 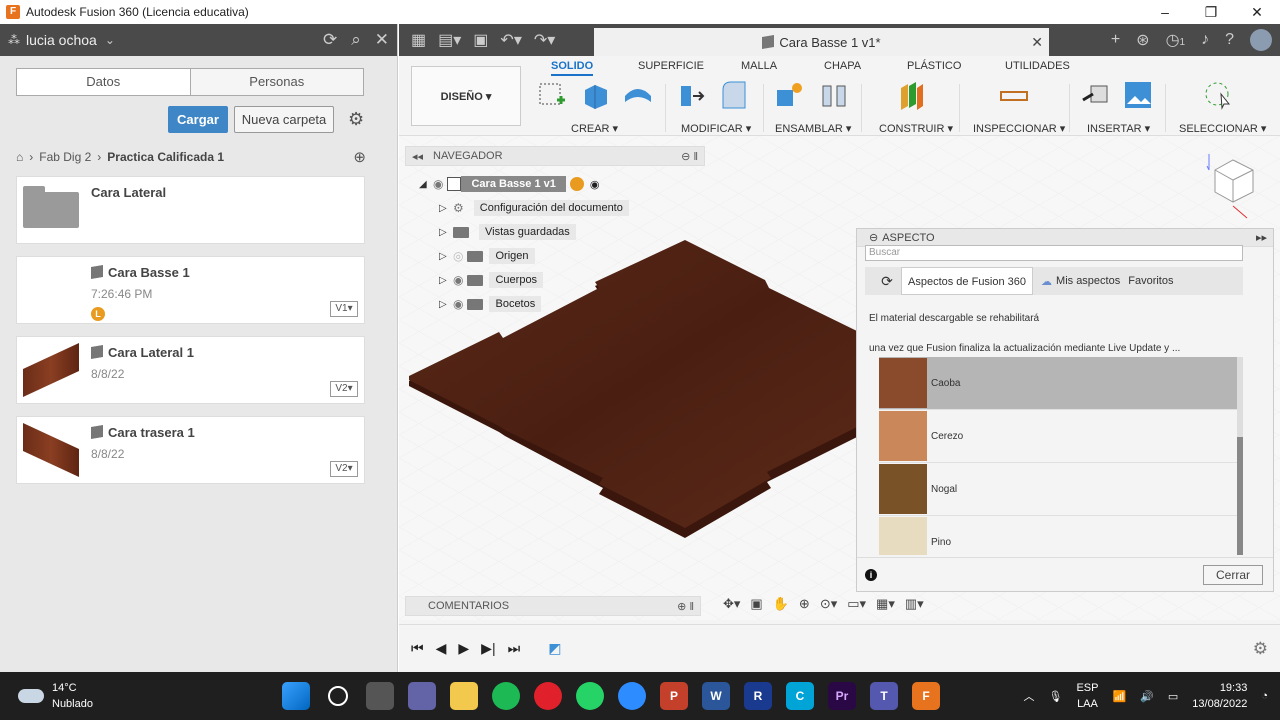 What do you see at coordinates (1014, 95) in the screenshot?
I see `measure-icon` at bounding box center [1014, 95].